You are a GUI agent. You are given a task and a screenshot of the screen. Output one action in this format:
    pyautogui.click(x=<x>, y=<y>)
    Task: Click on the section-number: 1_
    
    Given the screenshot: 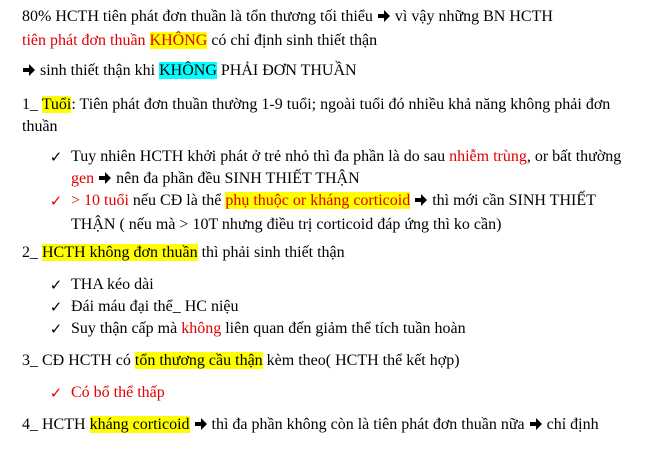 What is the action you would take?
    pyautogui.click(x=32, y=104)
    